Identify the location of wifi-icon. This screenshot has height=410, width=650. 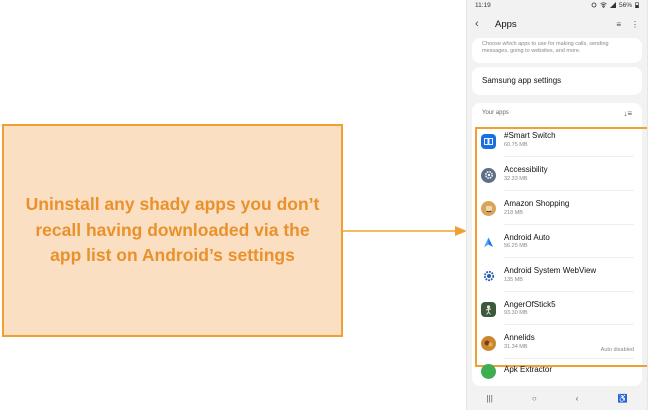
(603, 5).